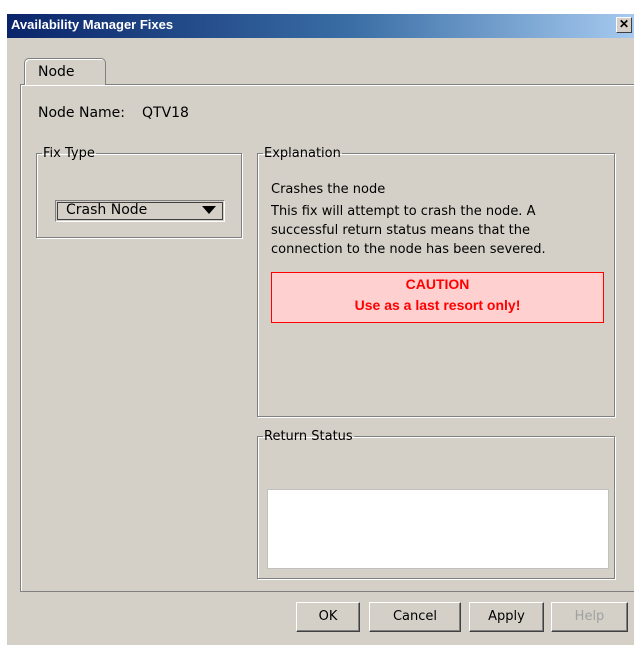  What do you see at coordinates (165, 113) in the screenshot?
I see `node-name-value: QTV18` at bounding box center [165, 113].